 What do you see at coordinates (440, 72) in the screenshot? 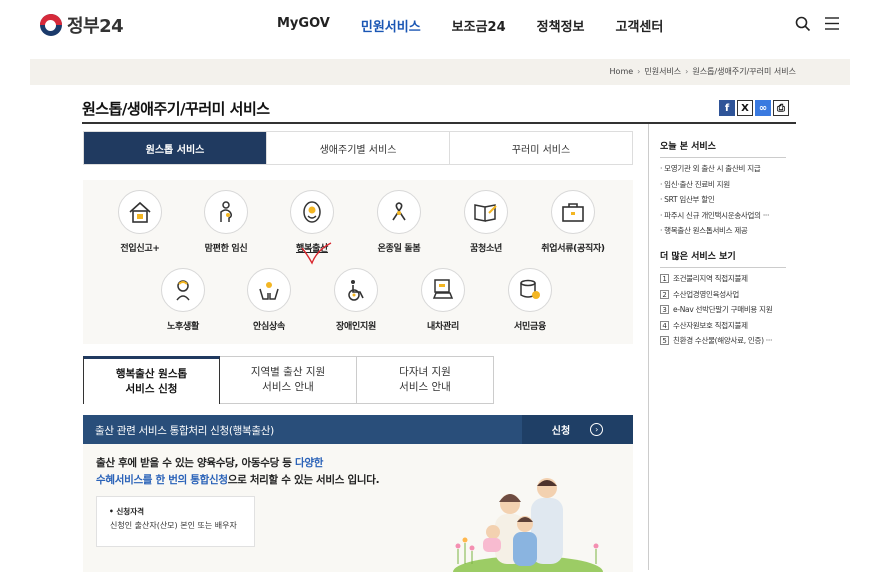
I see `breadcrumb-bar: Home › 민원서비스 › 원스톱/생애주기/꾸러미 서비스` at bounding box center [440, 72].